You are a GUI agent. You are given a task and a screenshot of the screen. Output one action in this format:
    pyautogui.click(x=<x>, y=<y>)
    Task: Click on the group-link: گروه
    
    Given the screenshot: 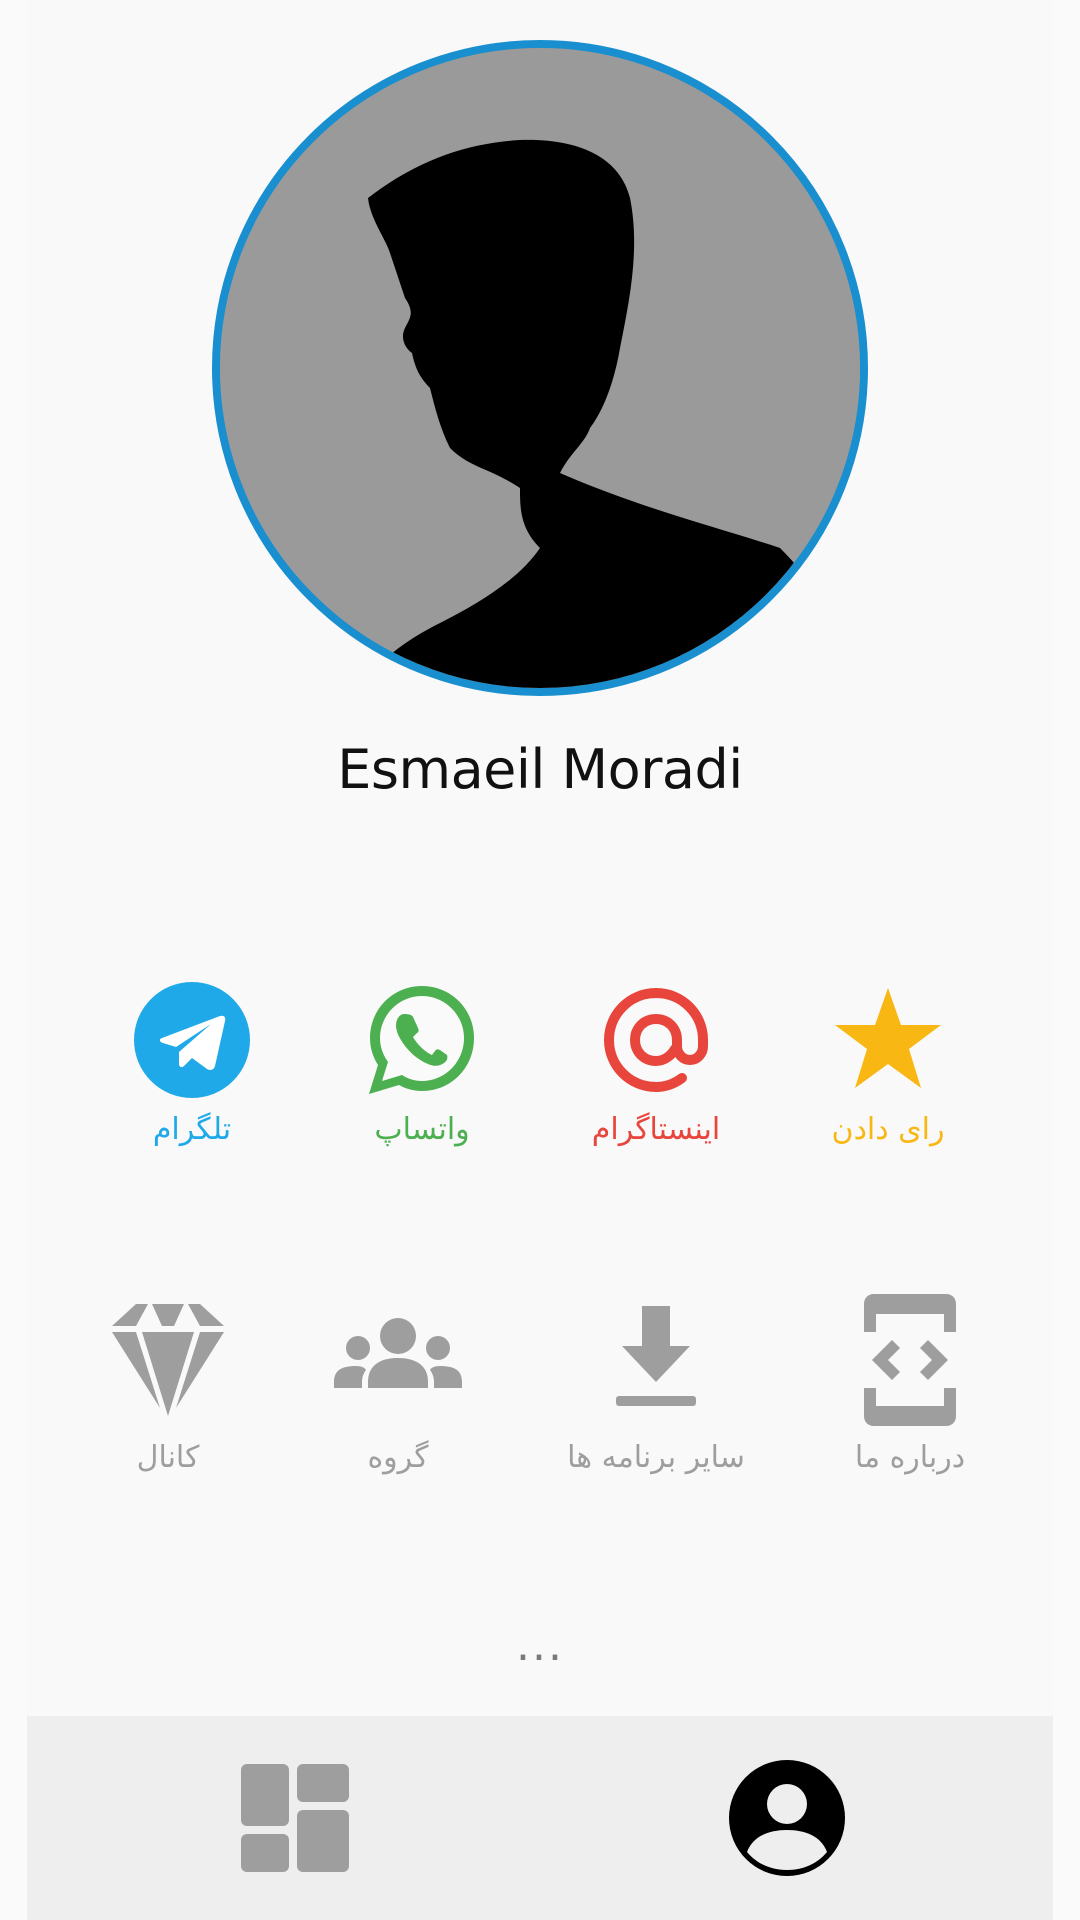 What is the action you would take?
    pyautogui.click(x=398, y=1382)
    